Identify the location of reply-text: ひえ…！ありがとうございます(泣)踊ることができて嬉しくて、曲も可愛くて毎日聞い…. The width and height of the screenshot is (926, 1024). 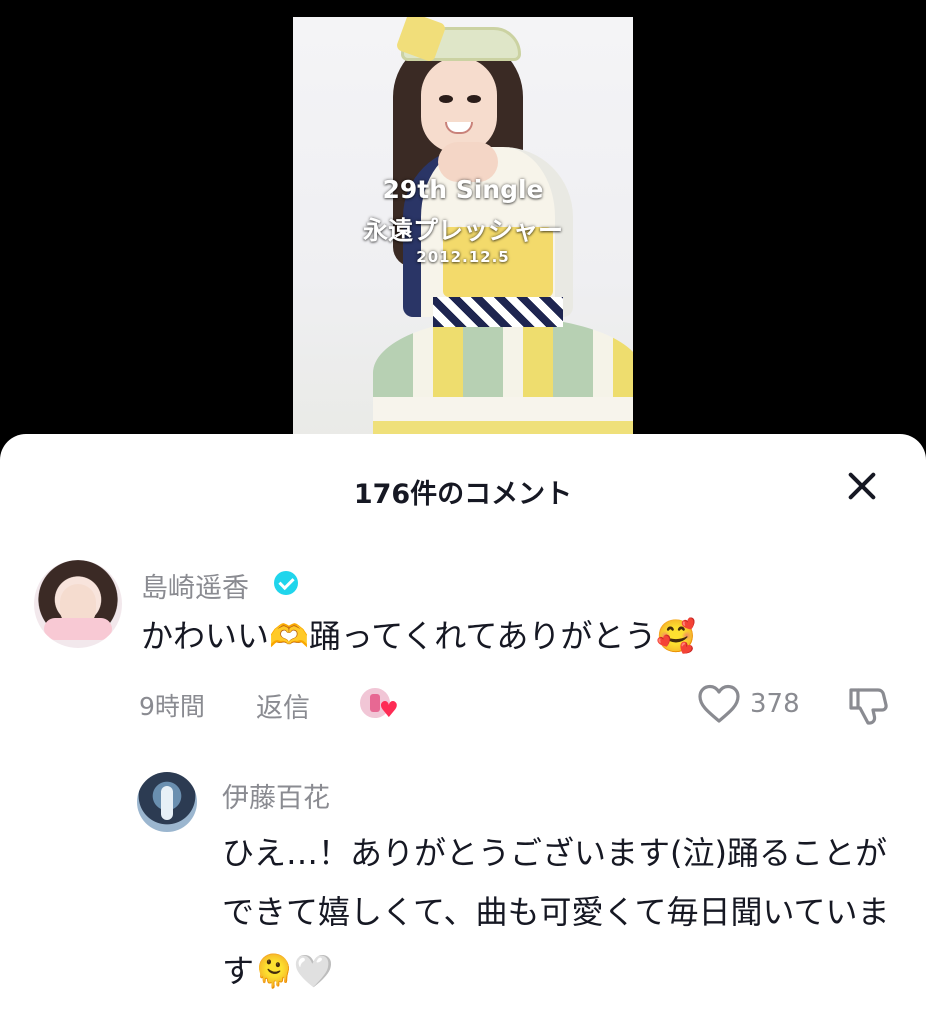
(556, 912).